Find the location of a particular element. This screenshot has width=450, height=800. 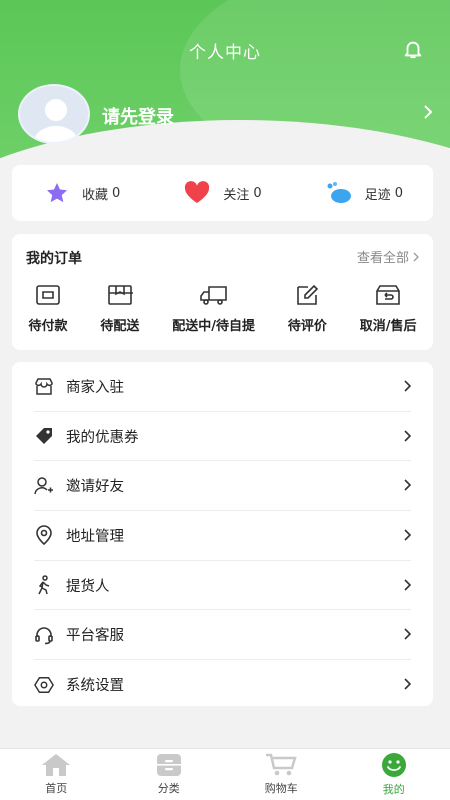

tab-label: 分类 is located at coordinates (168, 788).